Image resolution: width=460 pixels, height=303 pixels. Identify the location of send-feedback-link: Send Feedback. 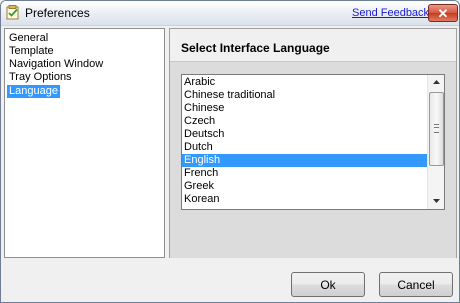
(390, 13).